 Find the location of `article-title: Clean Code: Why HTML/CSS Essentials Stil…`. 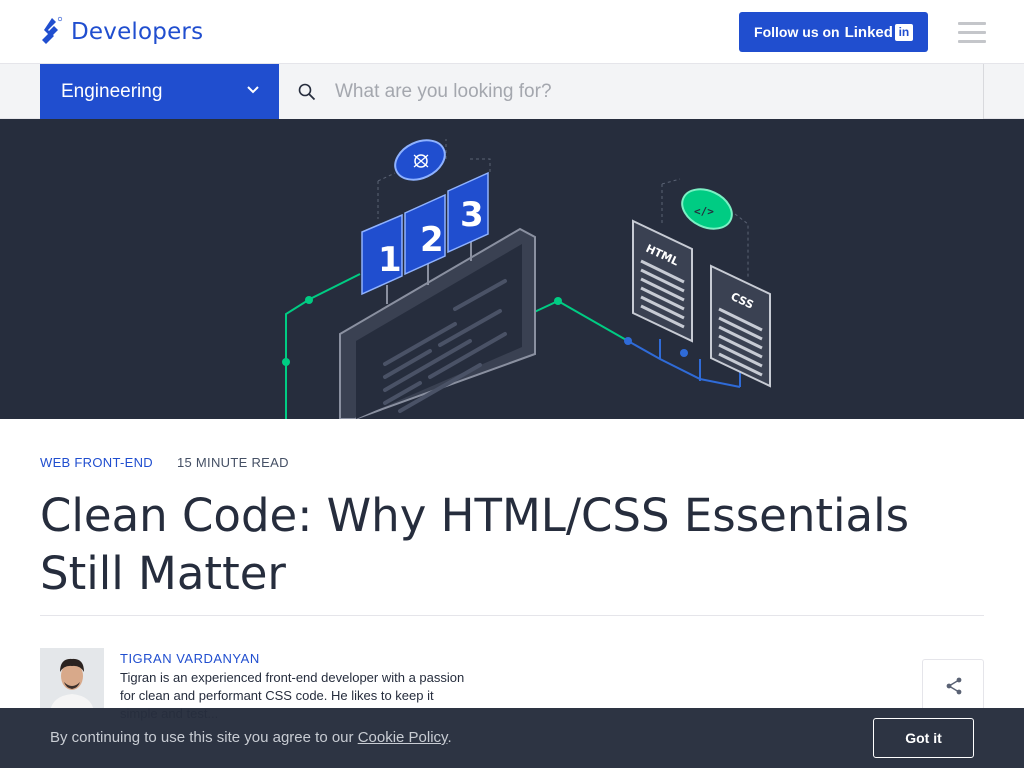

article-title: Clean Code: Why HTML/CSS Essentials Stil… is located at coordinates (475, 544).